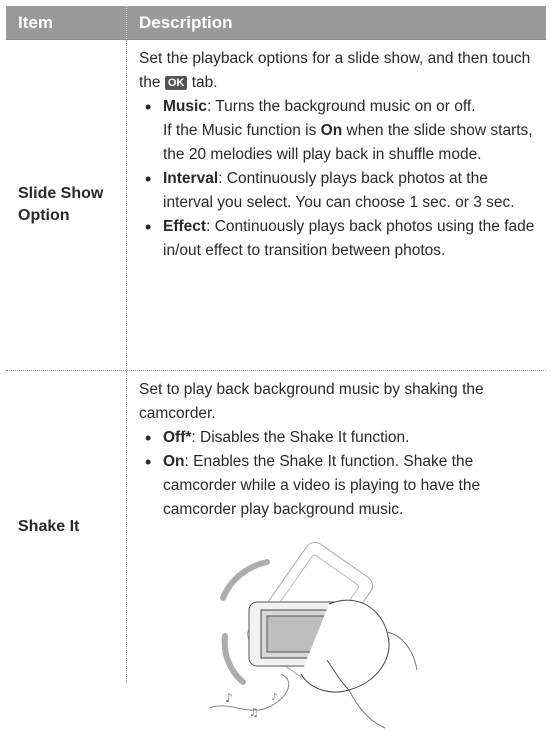 The image size is (552, 738). Describe the element at coordinates (35, 22) in the screenshot. I see `header-item: Item` at that location.